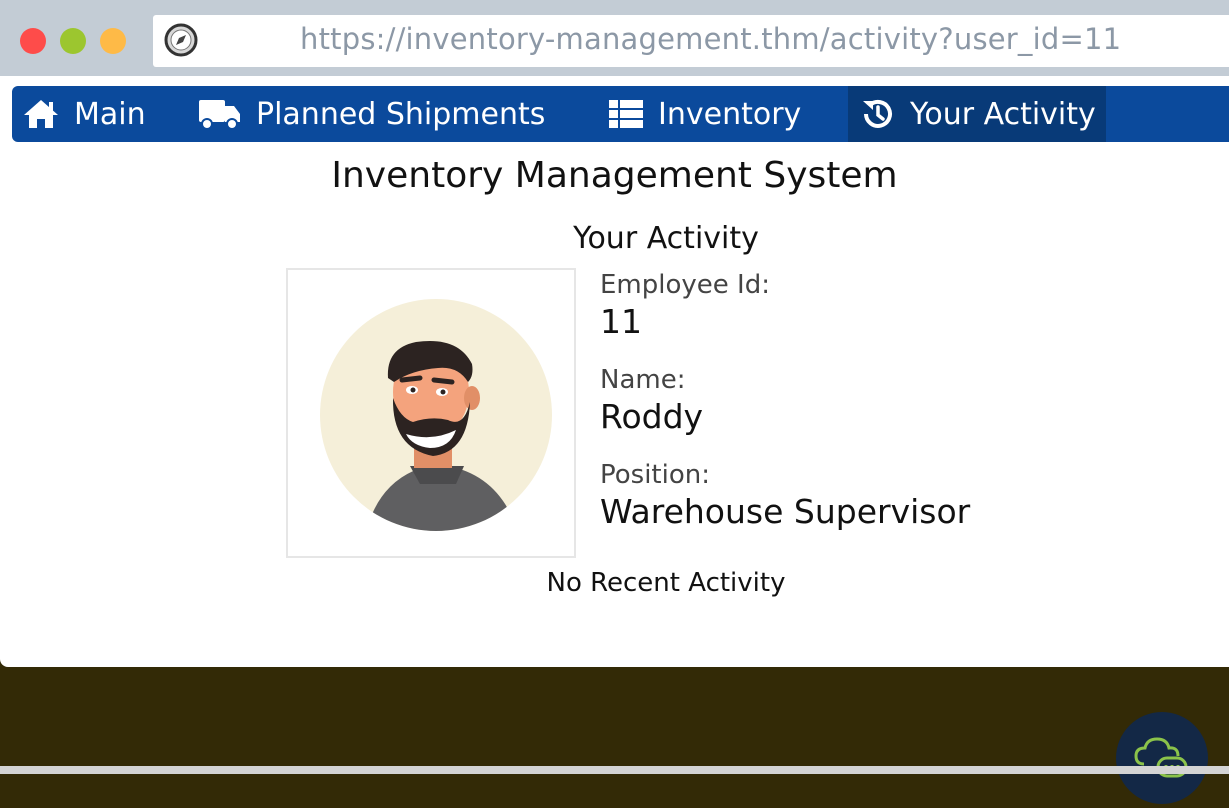 Image resolution: width=1229 pixels, height=808 pixels. What do you see at coordinates (113, 41) in the screenshot?
I see `minimize-window-button` at bounding box center [113, 41].